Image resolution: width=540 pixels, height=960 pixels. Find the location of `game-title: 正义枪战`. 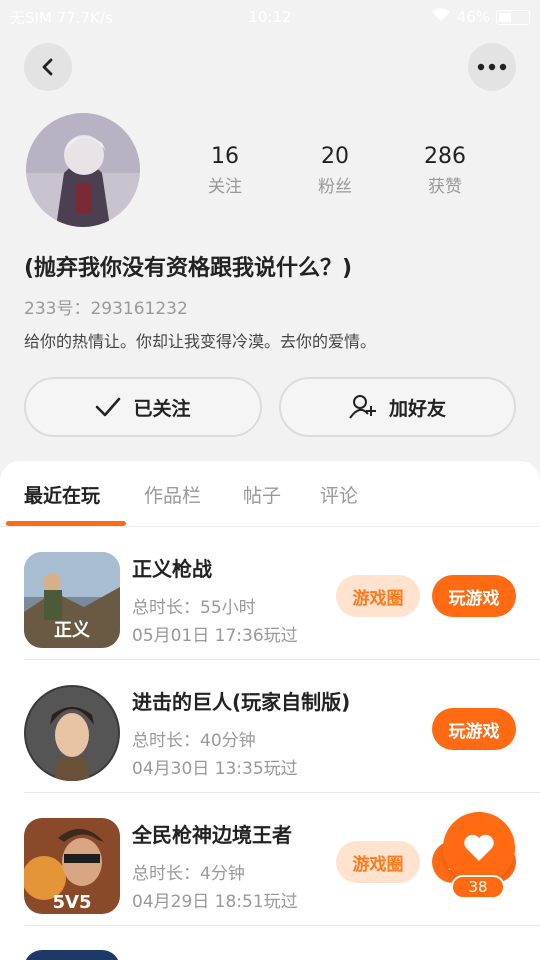

game-title: 正义枪战 is located at coordinates (172, 569).